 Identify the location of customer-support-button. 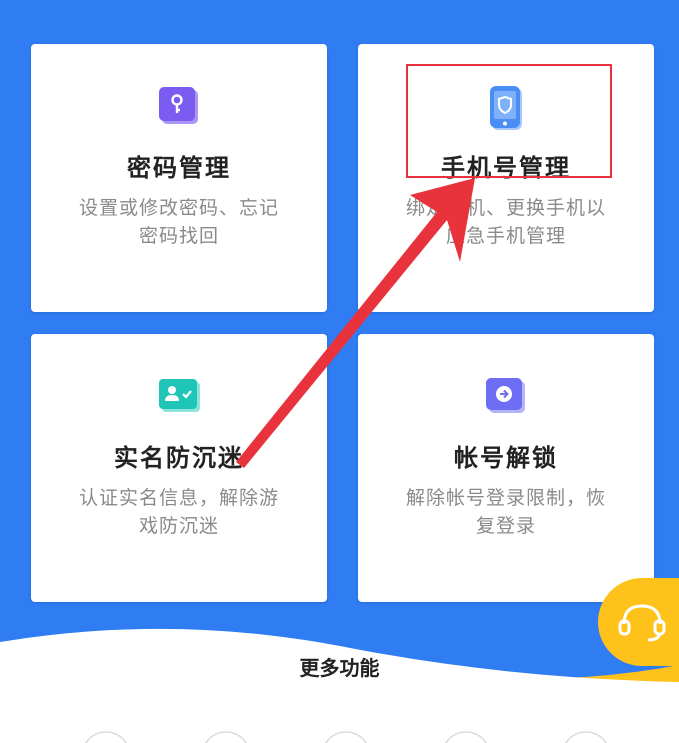
(638, 622).